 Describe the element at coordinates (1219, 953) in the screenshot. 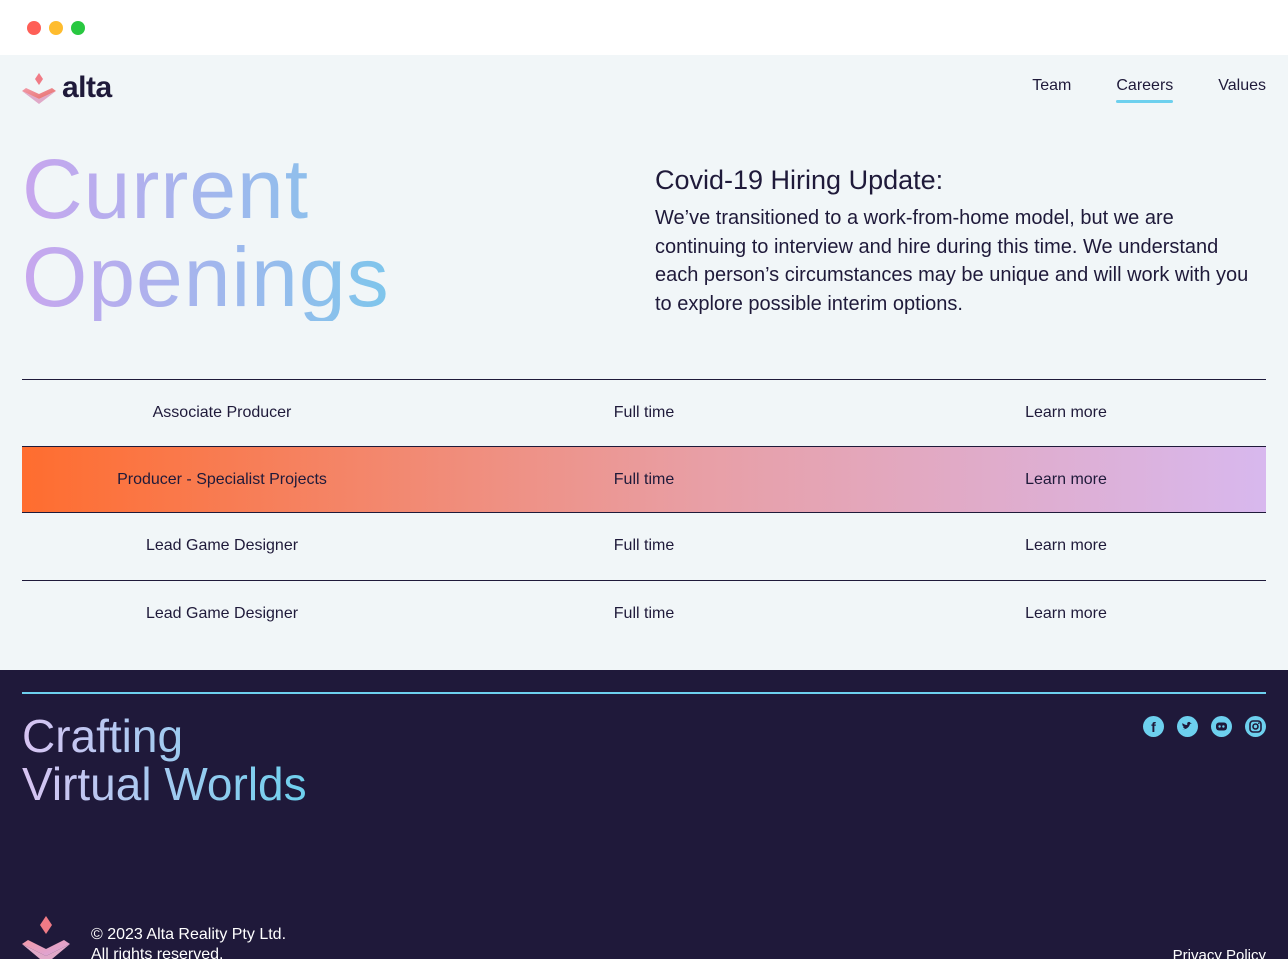

I see `privacy-policy-link: Privacy Policy` at that location.